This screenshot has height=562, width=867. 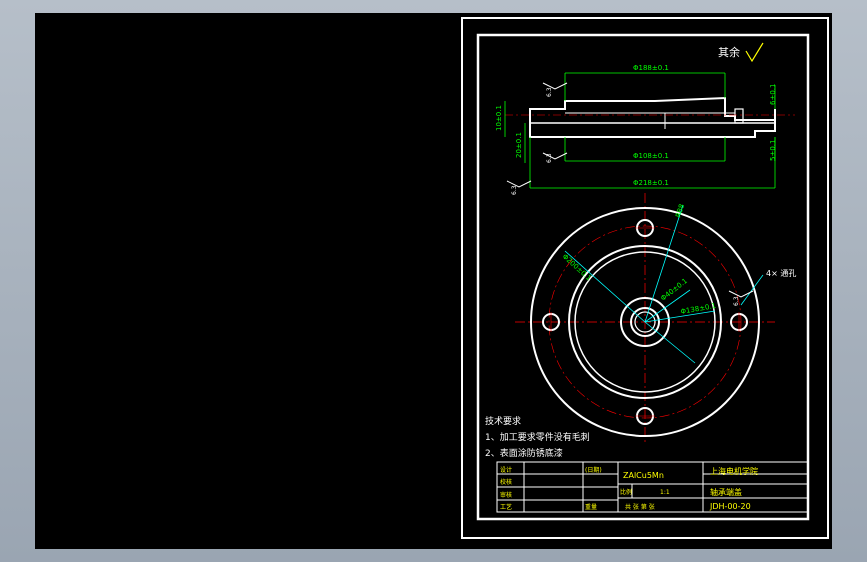 I want to click on tech-item-2: 2、表面涂防锈底漆, so click(x=524, y=453).